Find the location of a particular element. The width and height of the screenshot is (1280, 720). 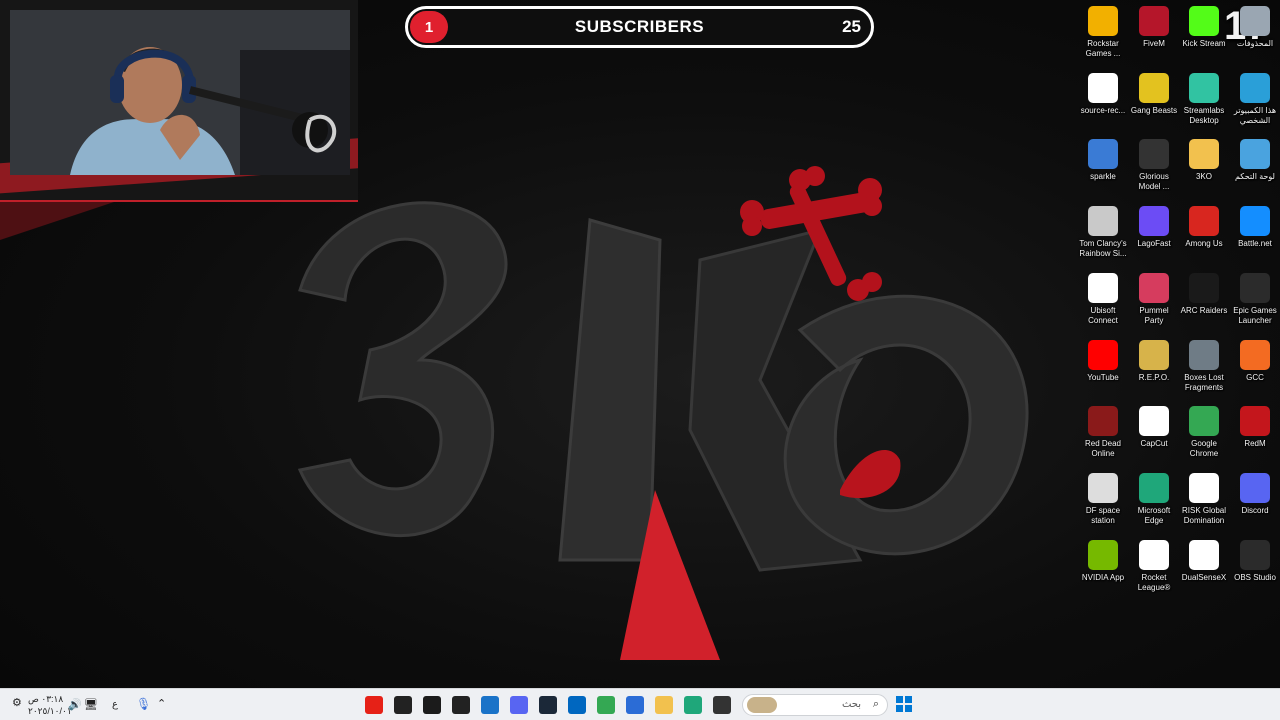

edge-taskbar-icon is located at coordinates (693, 705).